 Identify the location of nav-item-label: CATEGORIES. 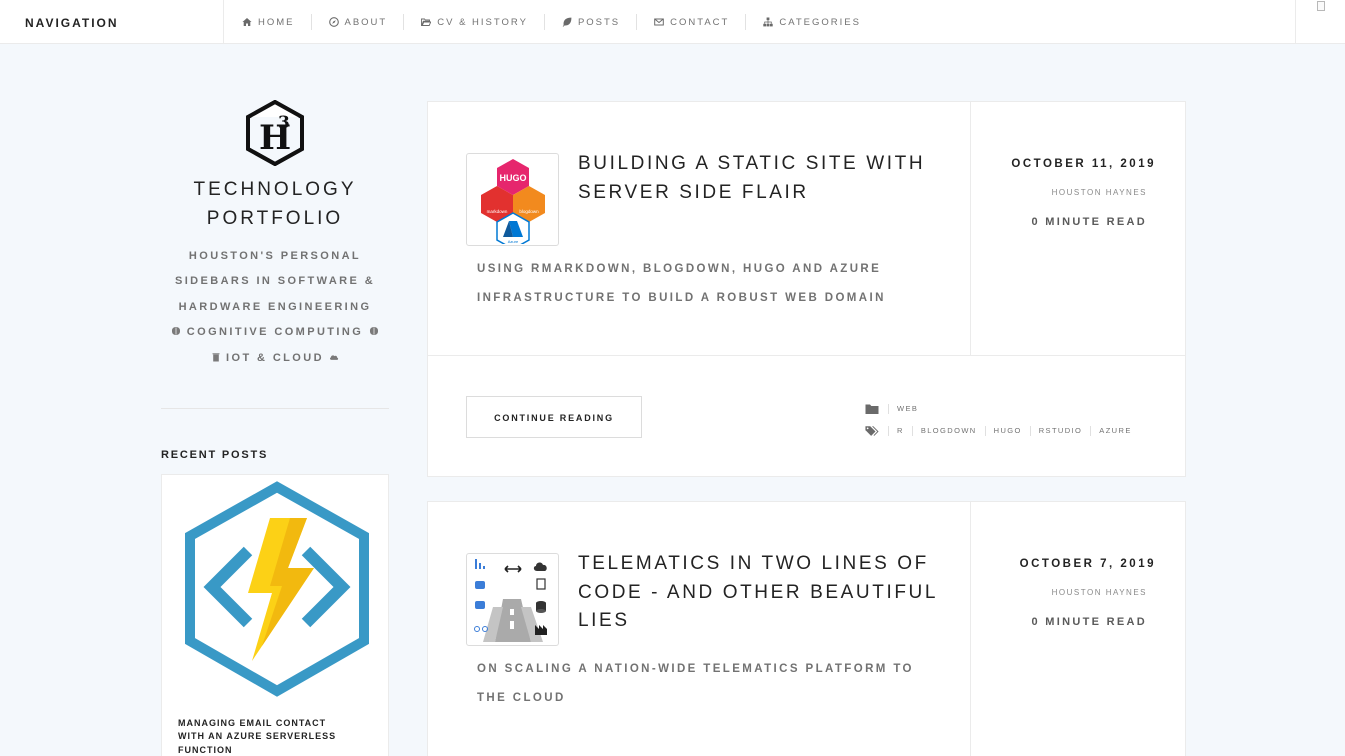
(820, 22).